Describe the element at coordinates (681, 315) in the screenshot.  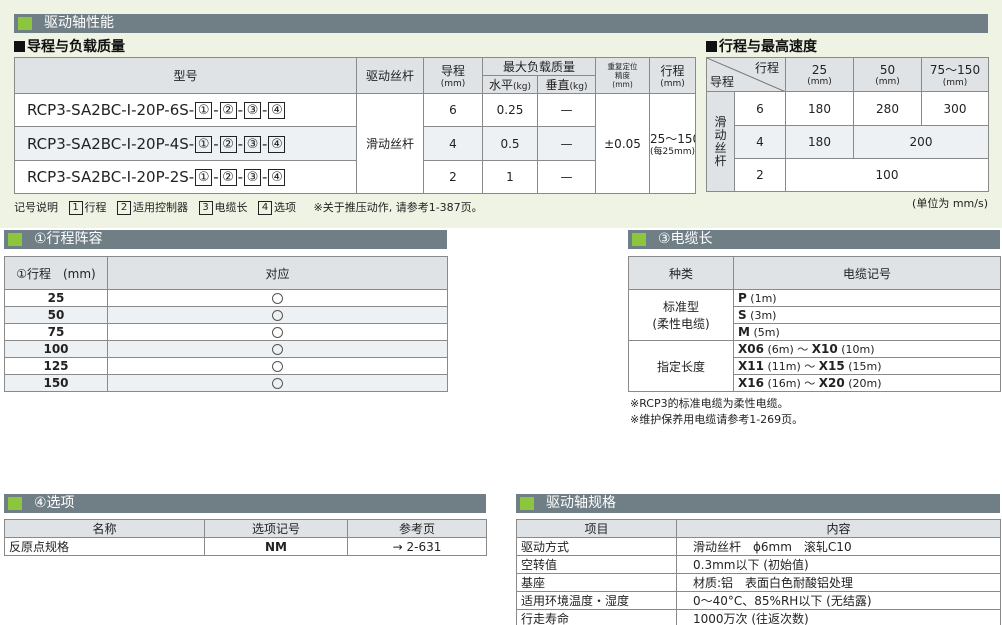
I see `standard-type-cell: 标准型 (柔性电缆)` at that location.